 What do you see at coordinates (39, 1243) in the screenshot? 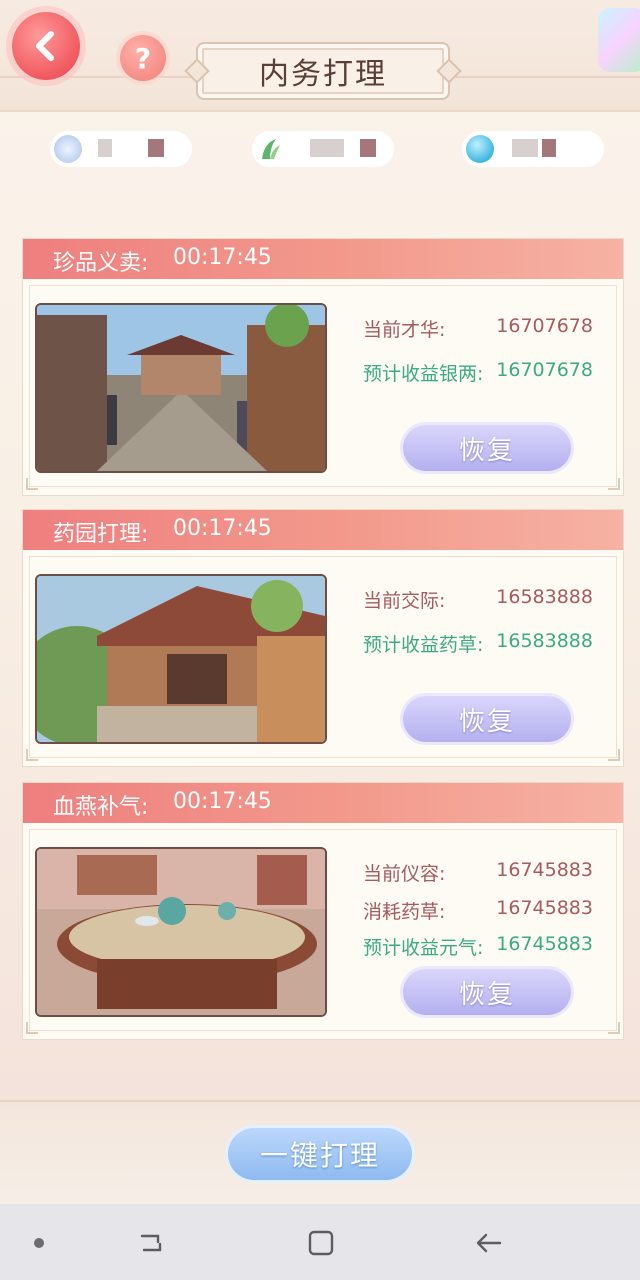
I see `nav-dot-icon` at bounding box center [39, 1243].